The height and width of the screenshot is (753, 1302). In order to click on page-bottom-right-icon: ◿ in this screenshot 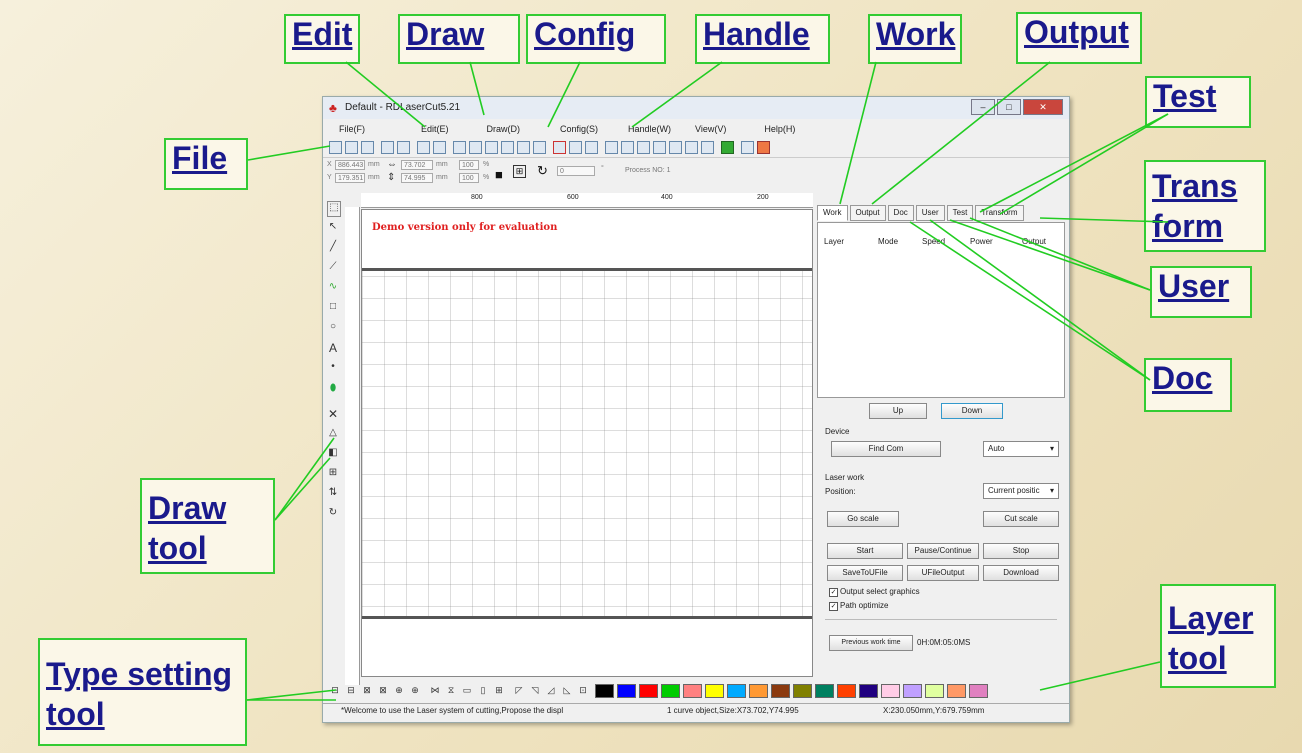, I will do `click(551, 690)`.